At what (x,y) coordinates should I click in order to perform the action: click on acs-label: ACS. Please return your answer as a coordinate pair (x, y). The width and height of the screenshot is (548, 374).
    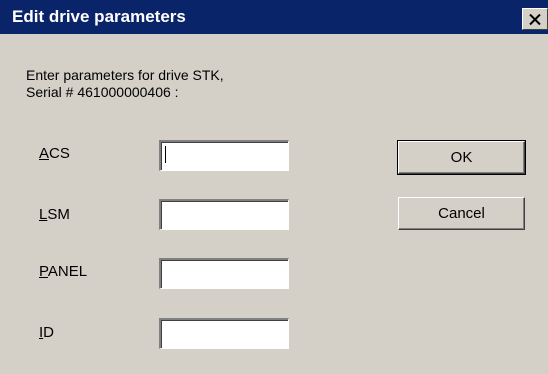
    Looking at the image, I should click on (54, 154).